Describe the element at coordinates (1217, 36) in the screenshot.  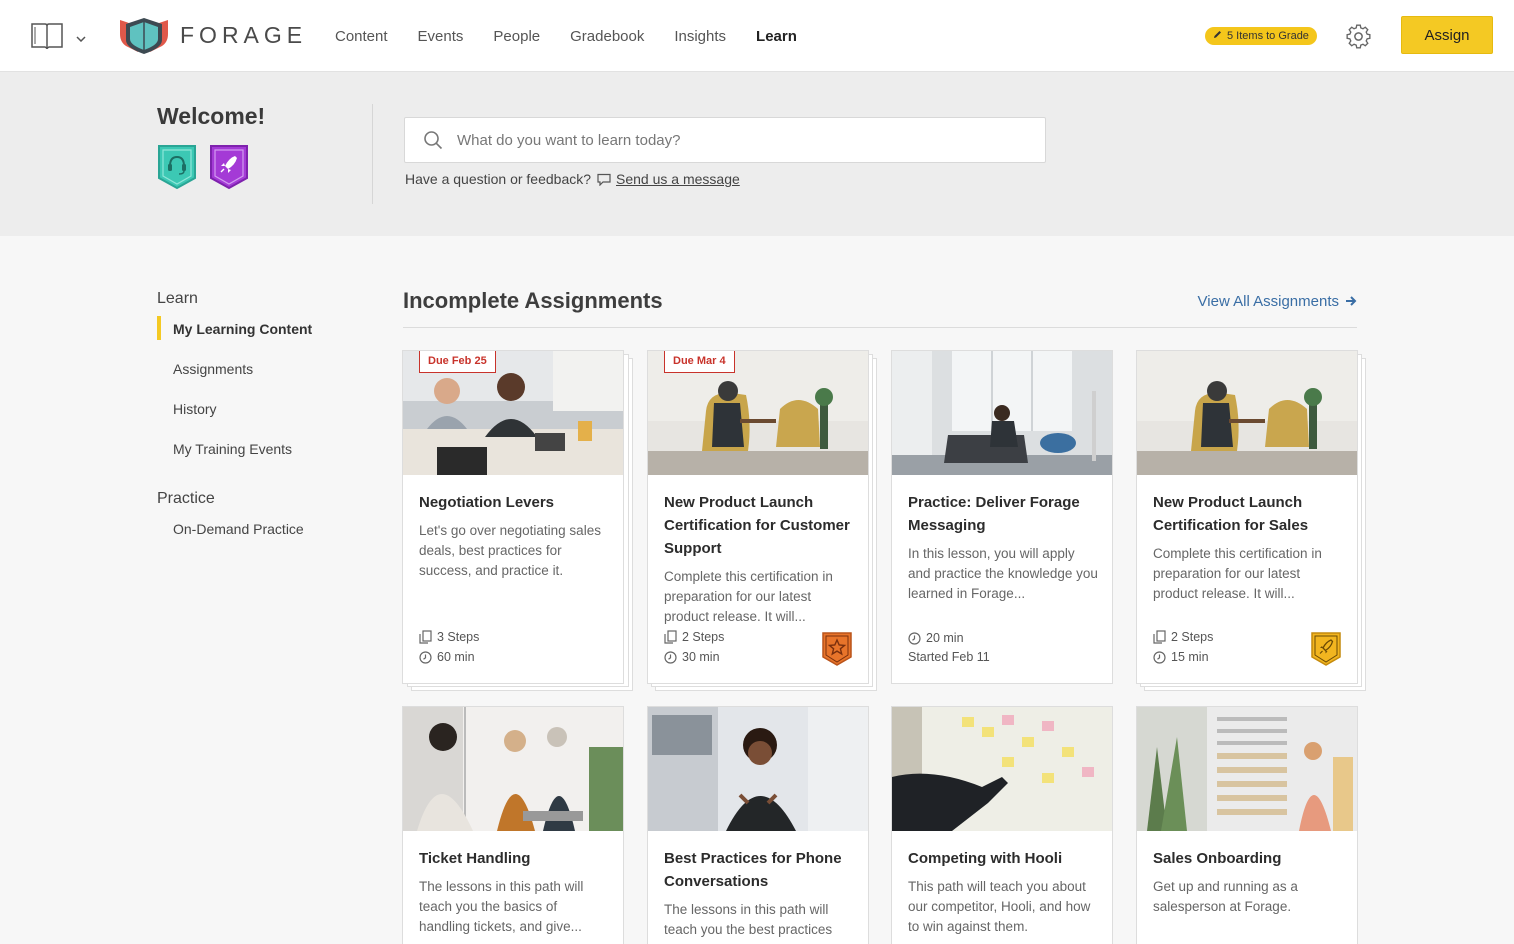
I see `pencil-icon` at that location.